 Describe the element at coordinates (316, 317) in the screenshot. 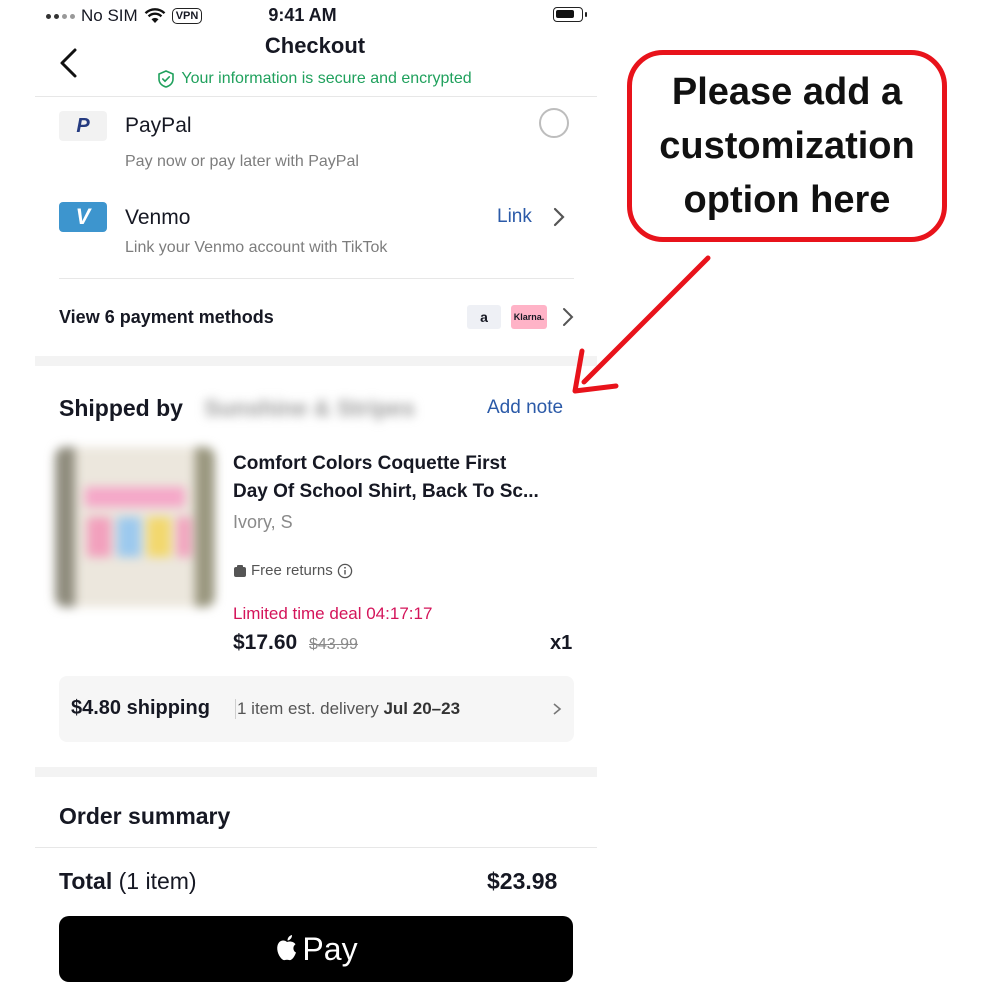

I see `view-payment-methods-row: View 6 payment methods a Klarna.` at that location.